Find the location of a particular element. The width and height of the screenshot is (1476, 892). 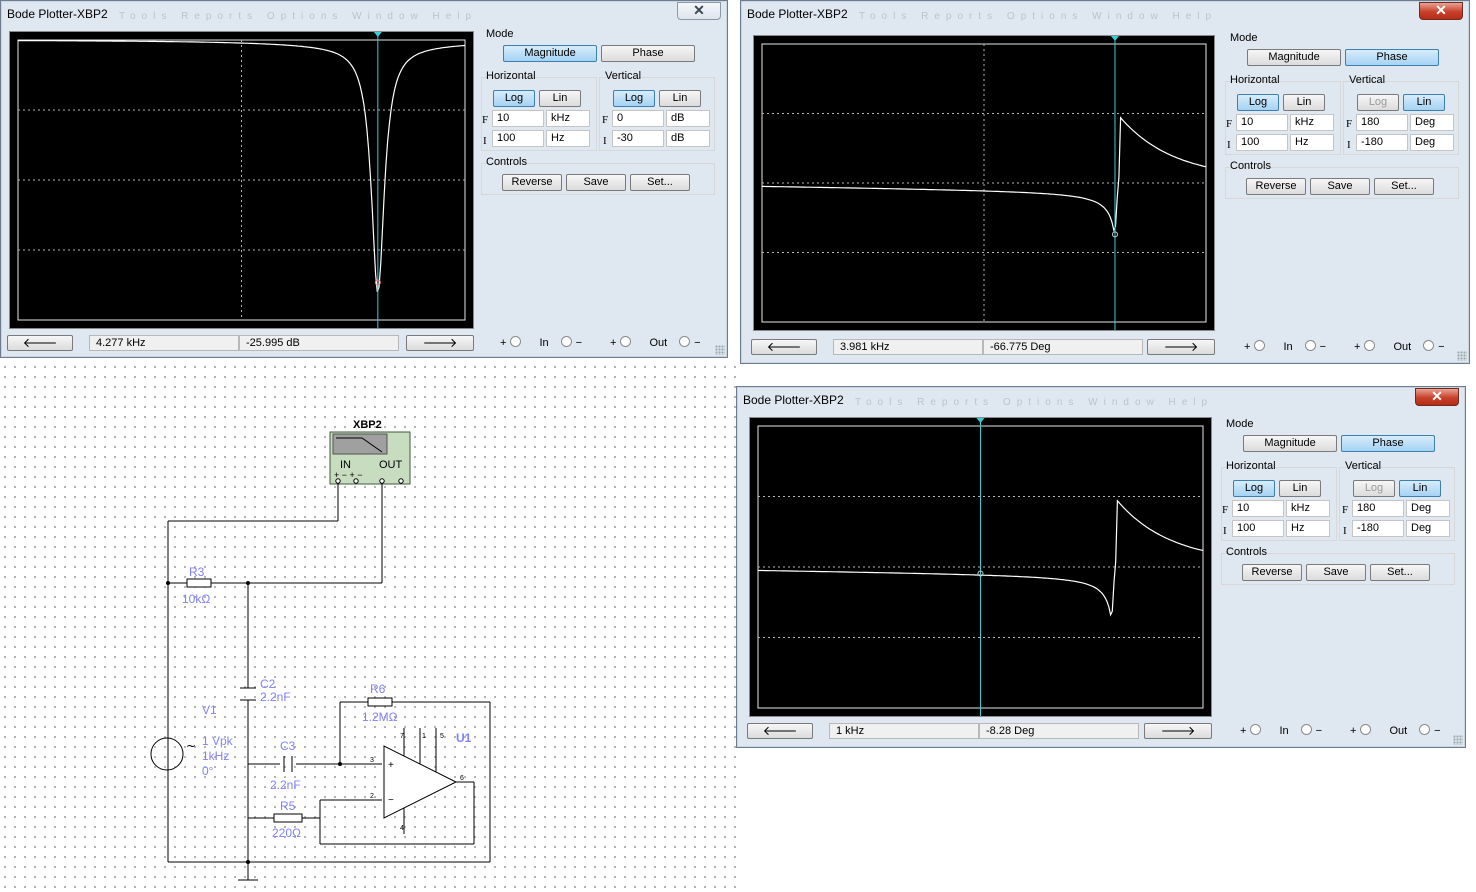

window-title: Bode Plotter-XBP2 is located at coordinates (57, 14).